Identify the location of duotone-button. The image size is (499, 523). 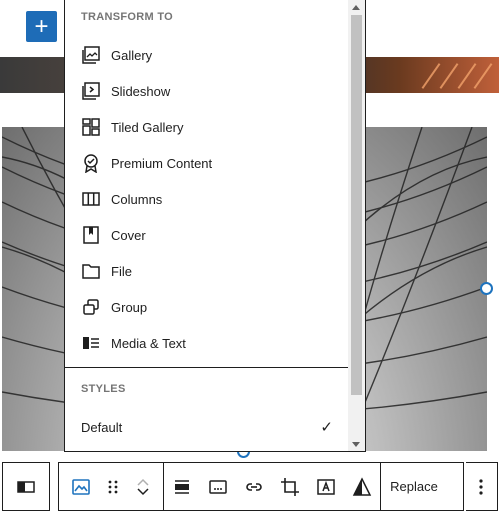
(362, 486).